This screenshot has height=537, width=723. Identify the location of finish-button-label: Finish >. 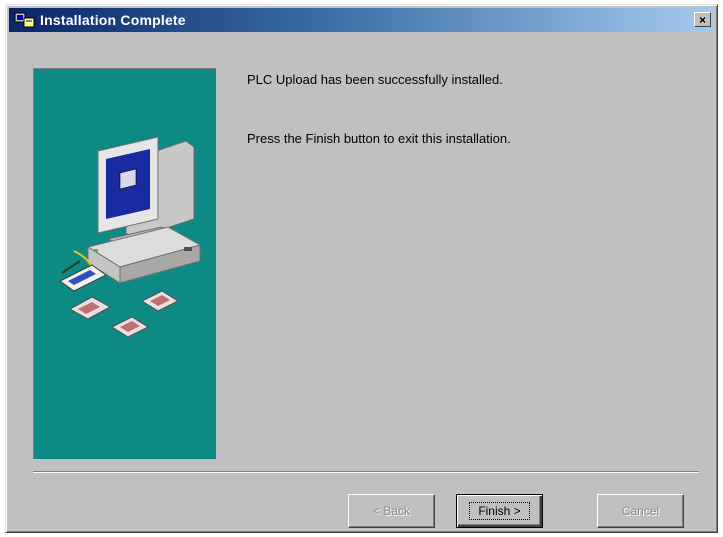
(499, 511).